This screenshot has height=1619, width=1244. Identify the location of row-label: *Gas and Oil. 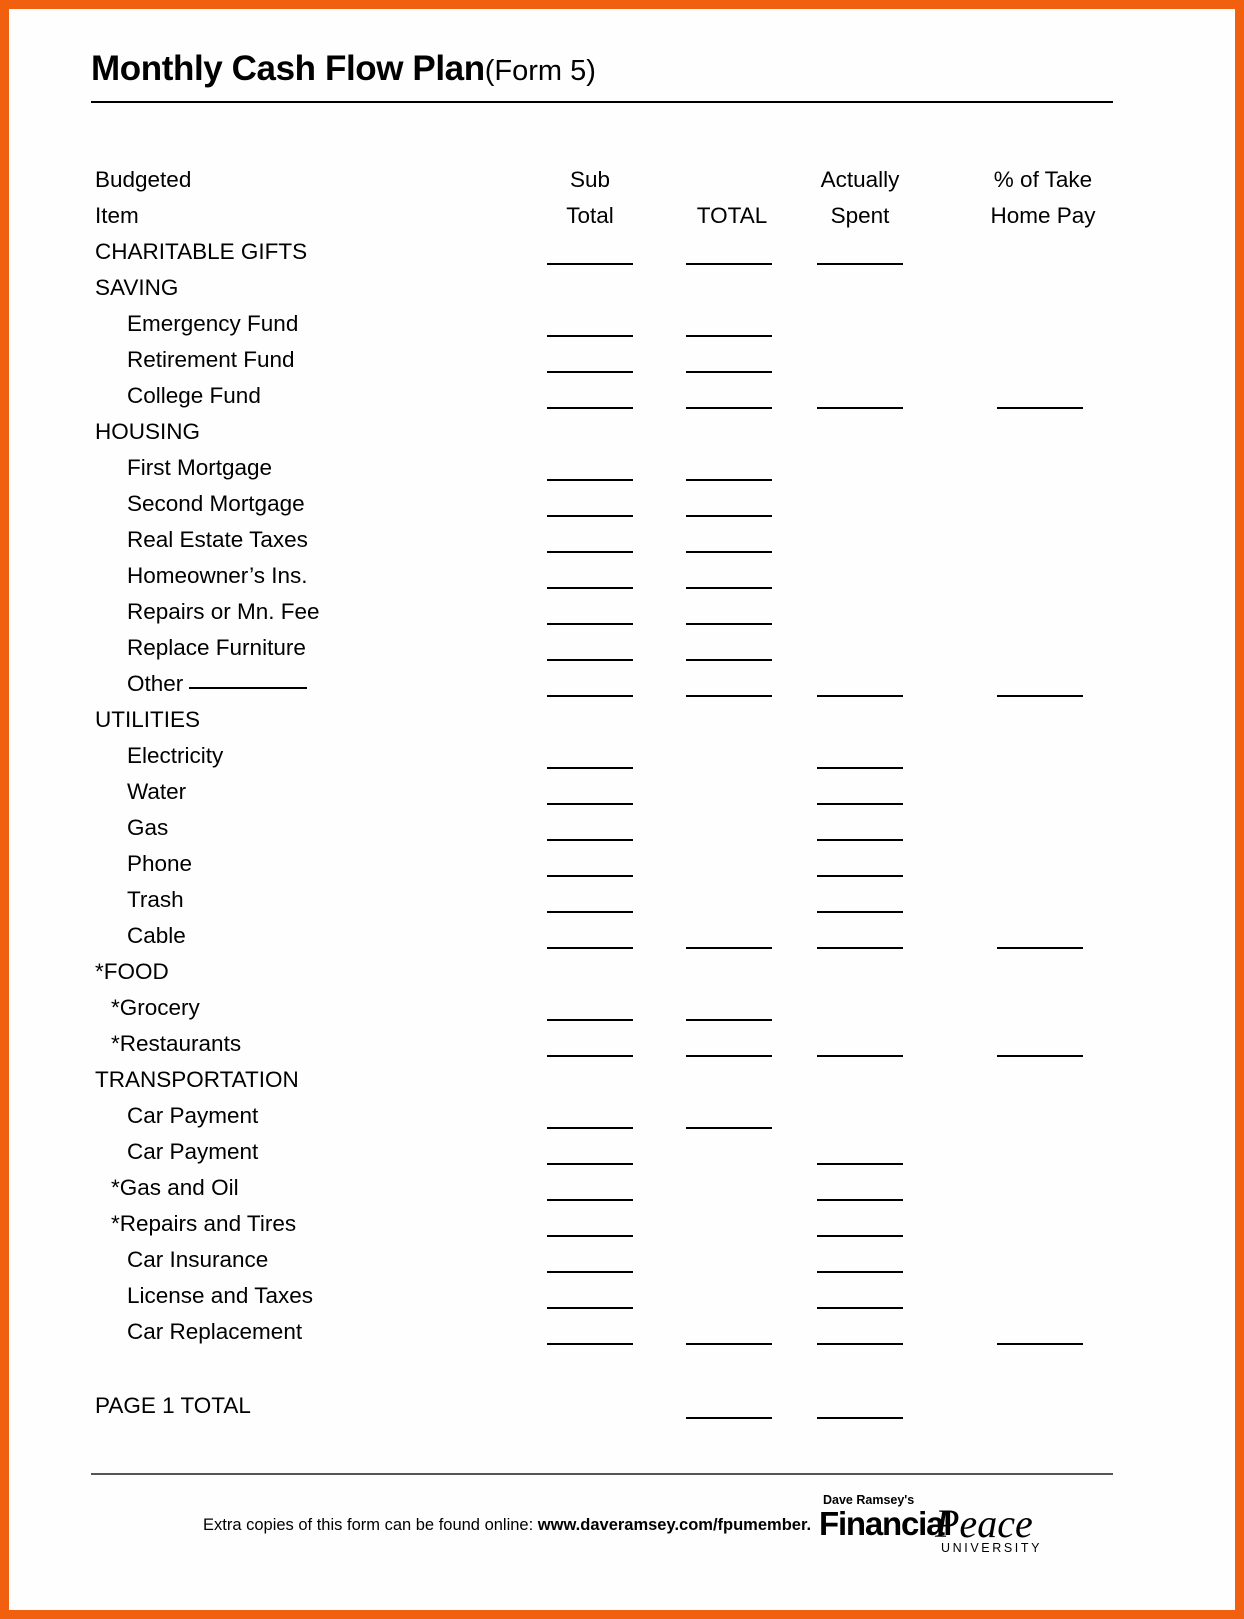
(175, 1187).